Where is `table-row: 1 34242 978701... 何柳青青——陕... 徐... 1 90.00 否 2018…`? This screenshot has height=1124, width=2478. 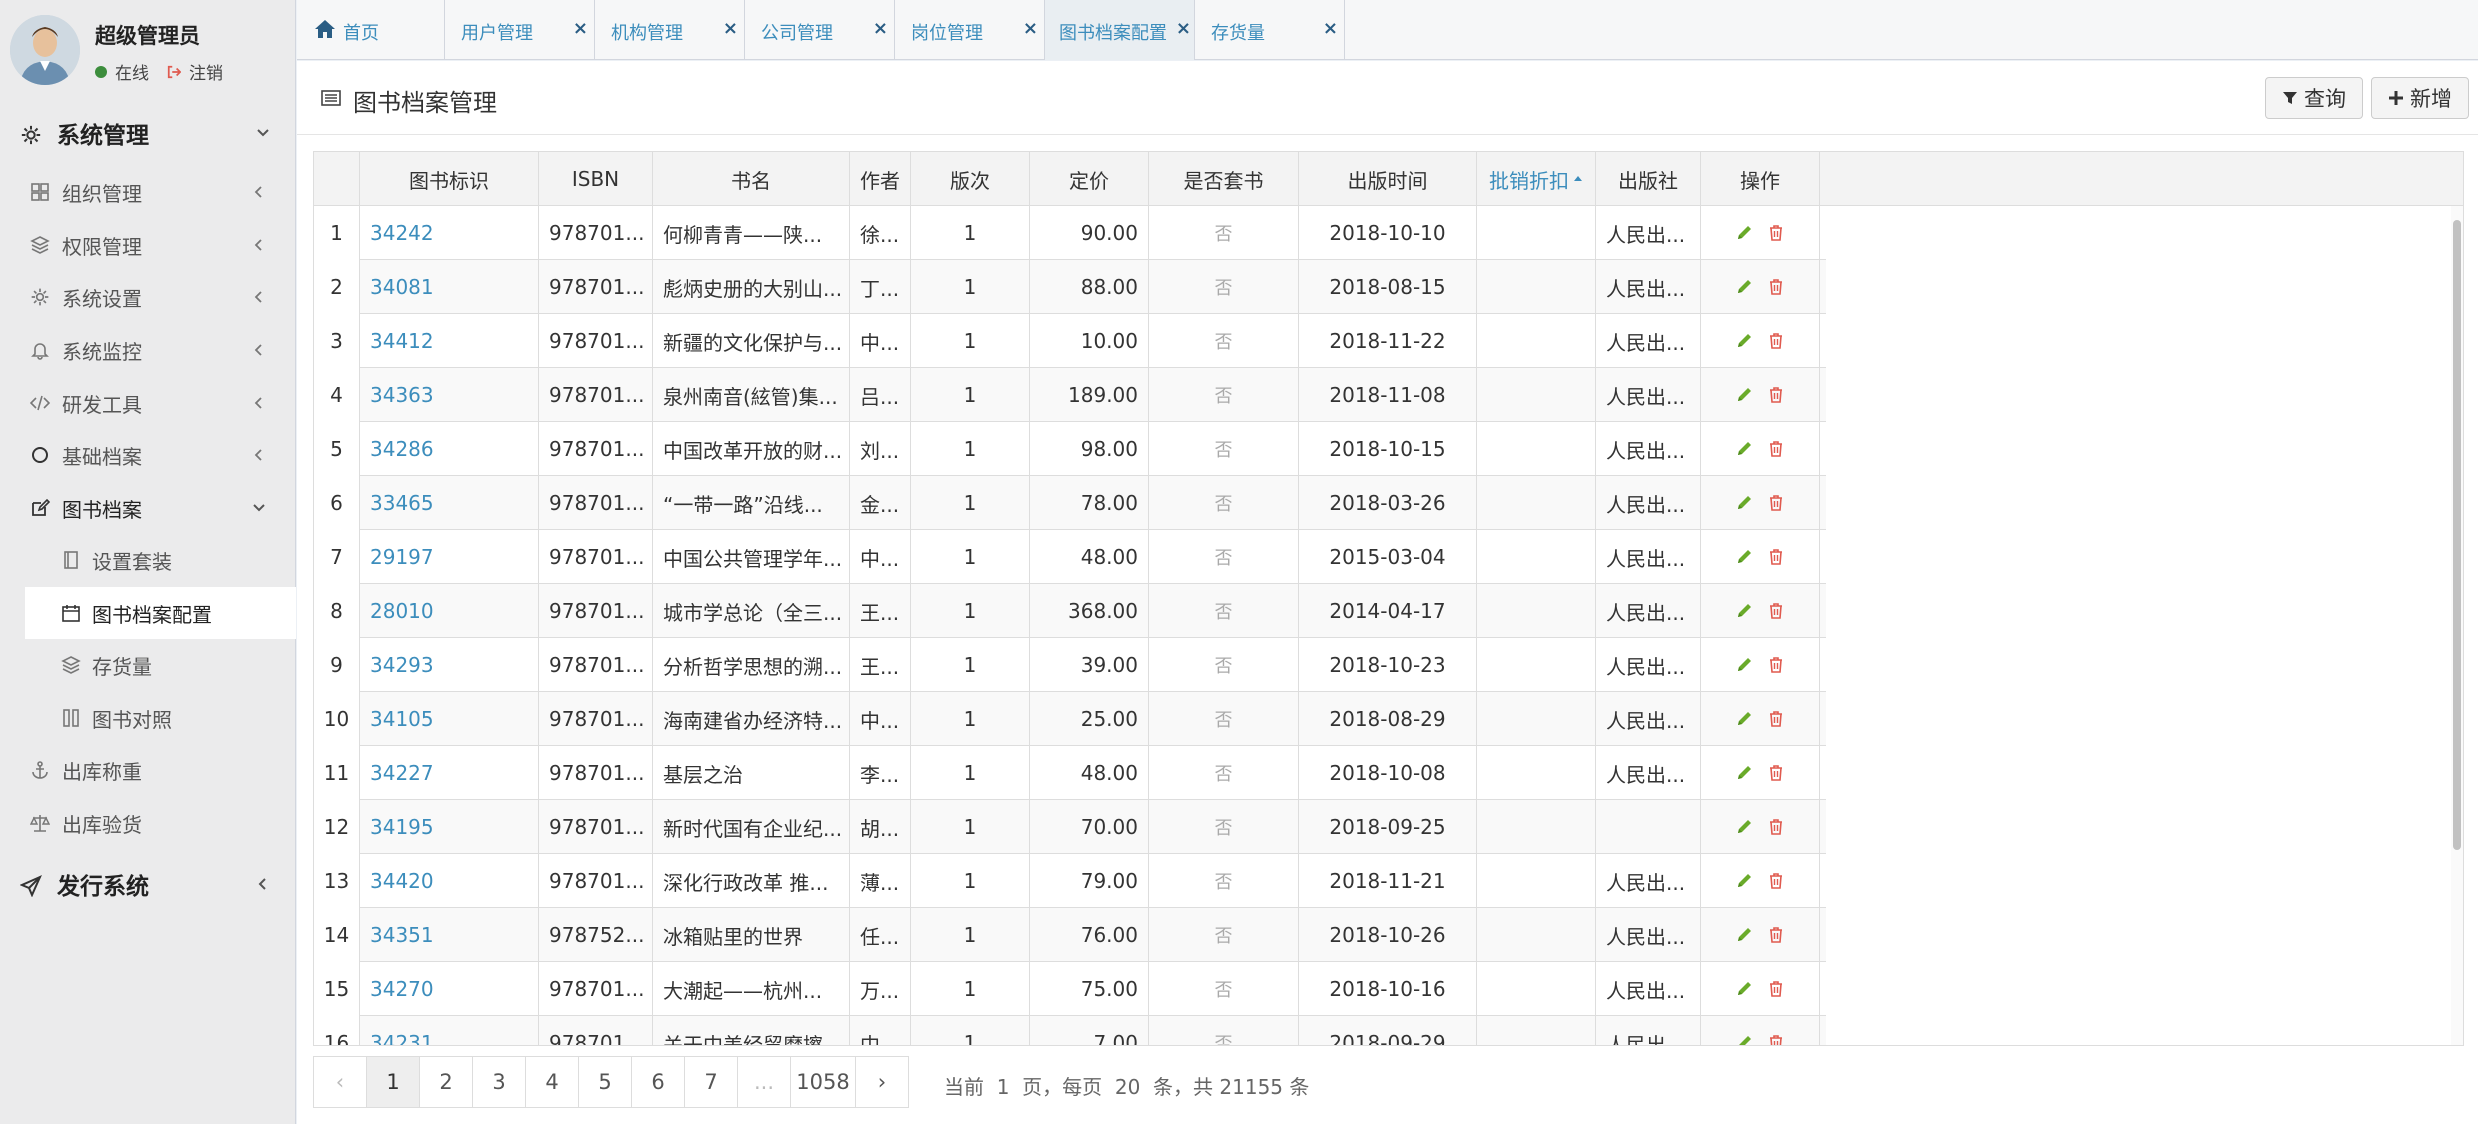 table-row: 1 34242 978701... 何柳青青——陕... 徐... 1 90.00 否 2018… is located at coordinates (1070, 233).